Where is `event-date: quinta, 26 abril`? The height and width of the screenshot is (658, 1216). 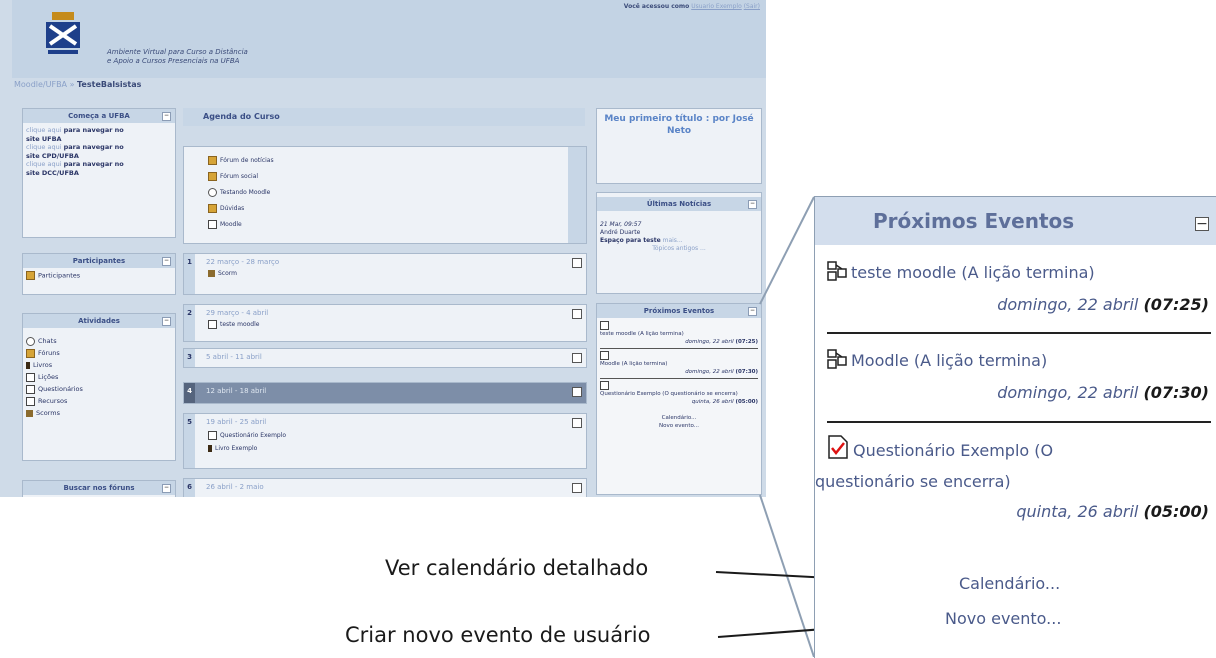
event-date: quinta, 26 abril is located at coordinates (1077, 511).